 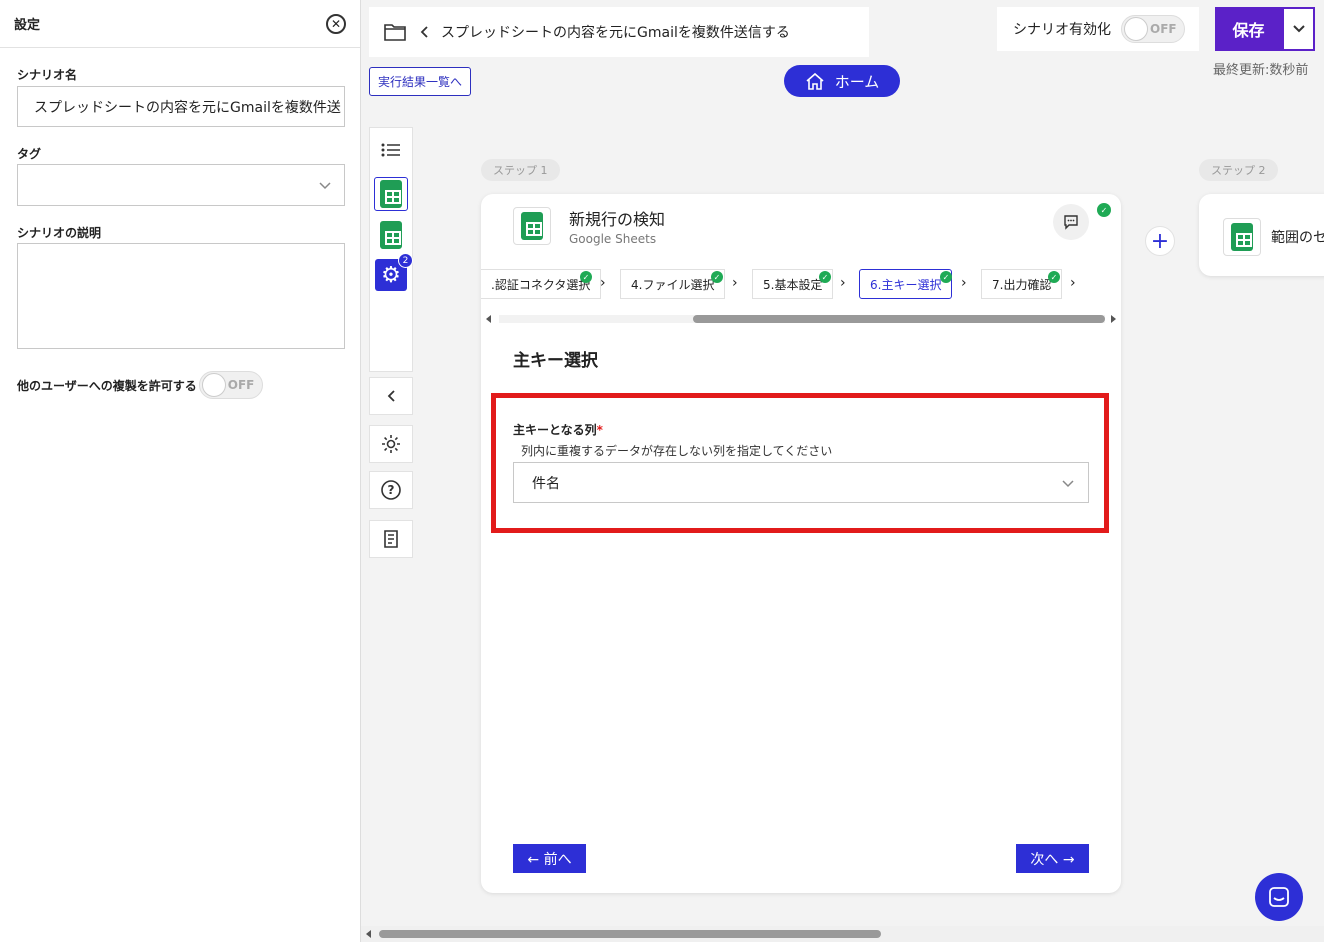 I want to click on tag-select, so click(x=181, y=185).